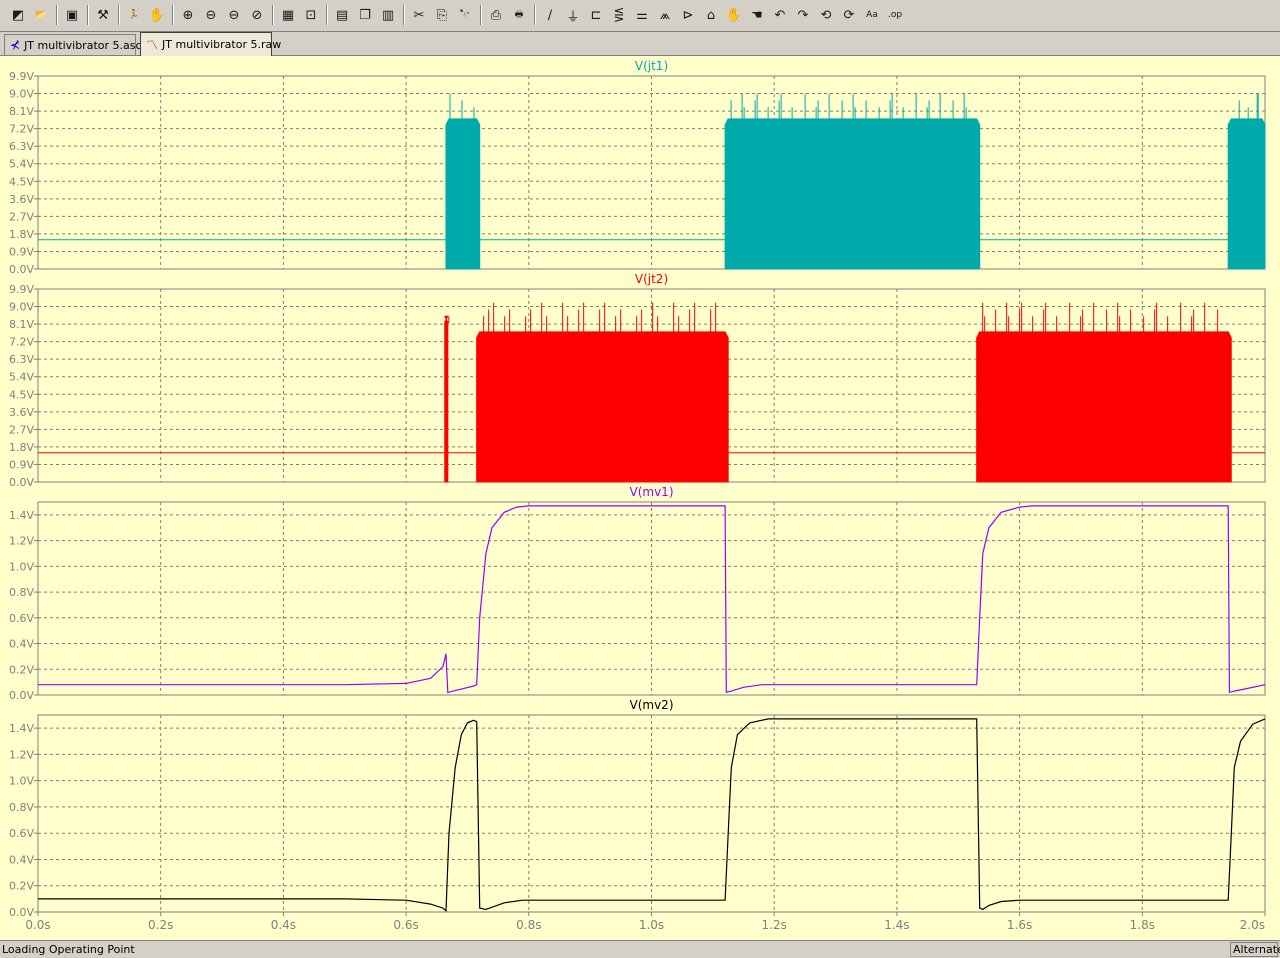  What do you see at coordinates (283, 925) in the screenshot?
I see `x-tick-label: 0.4s` at bounding box center [283, 925].